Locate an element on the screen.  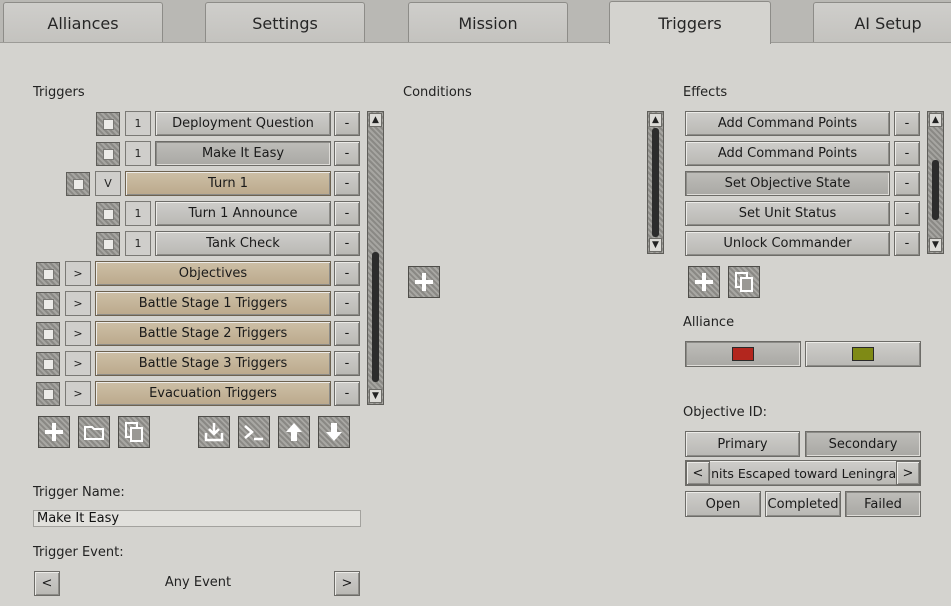
copy-effect-button is located at coordinates (744, 282).